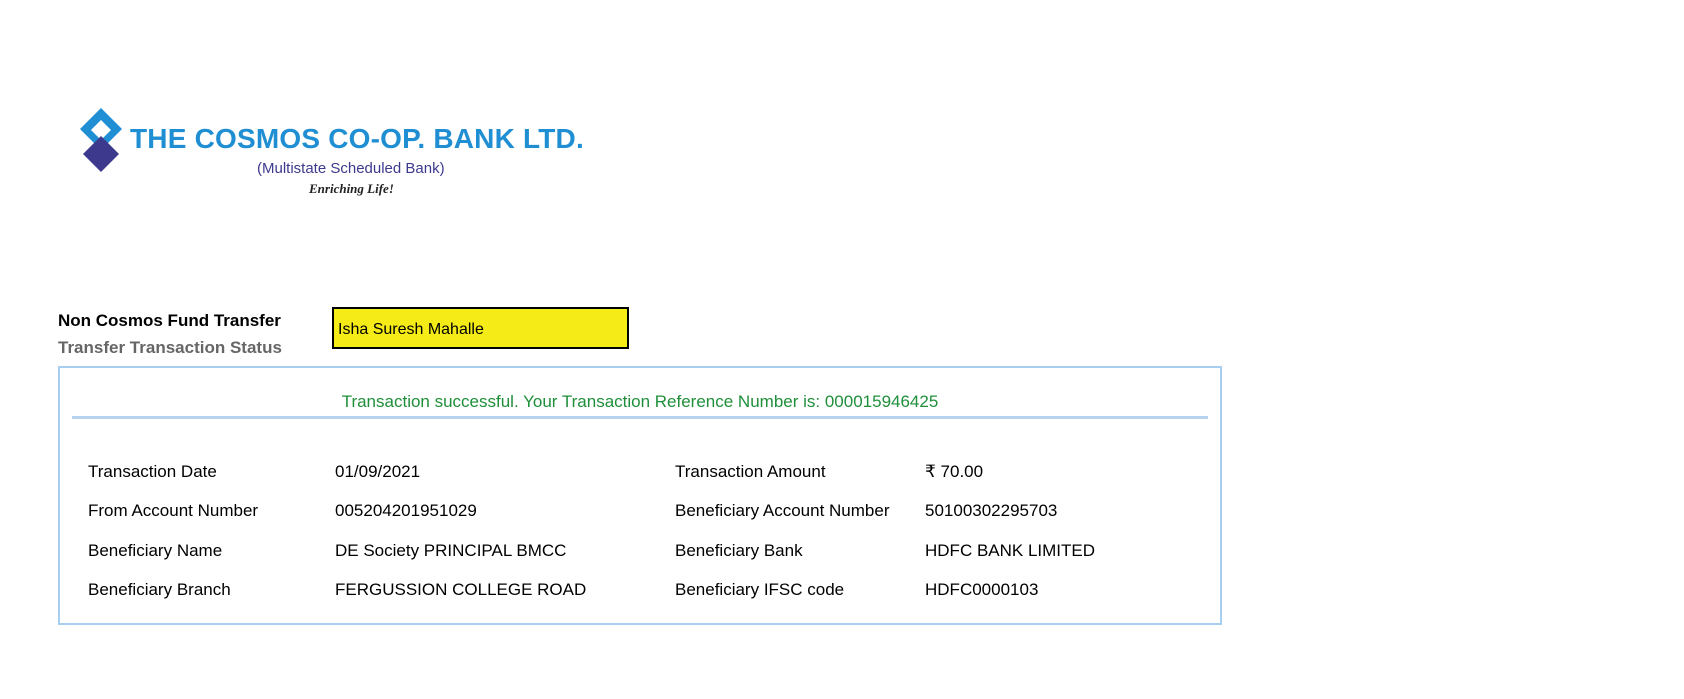 The height and width of the screenshot is (699, 1684). I want to click on detail-value: 50100302295703, so click(991, 510).